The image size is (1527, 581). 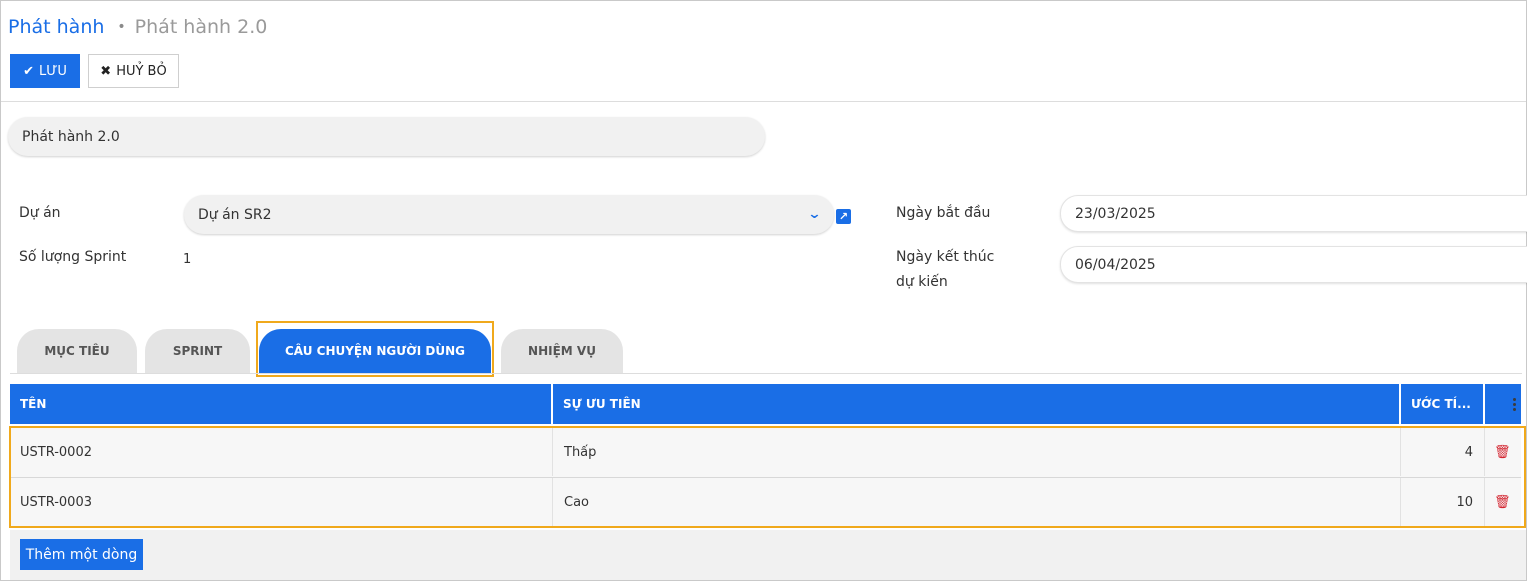 What do you see at coordinates (197, 351) in the screenshot?
I see `tab-sprint: SPRINT` at bounding box center [197, 351].